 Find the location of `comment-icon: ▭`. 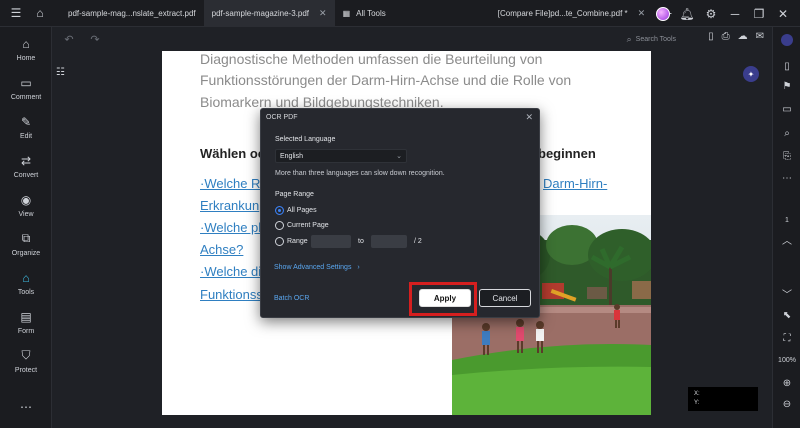

comment-icon: ▭ is located at coordinates (26, 82).